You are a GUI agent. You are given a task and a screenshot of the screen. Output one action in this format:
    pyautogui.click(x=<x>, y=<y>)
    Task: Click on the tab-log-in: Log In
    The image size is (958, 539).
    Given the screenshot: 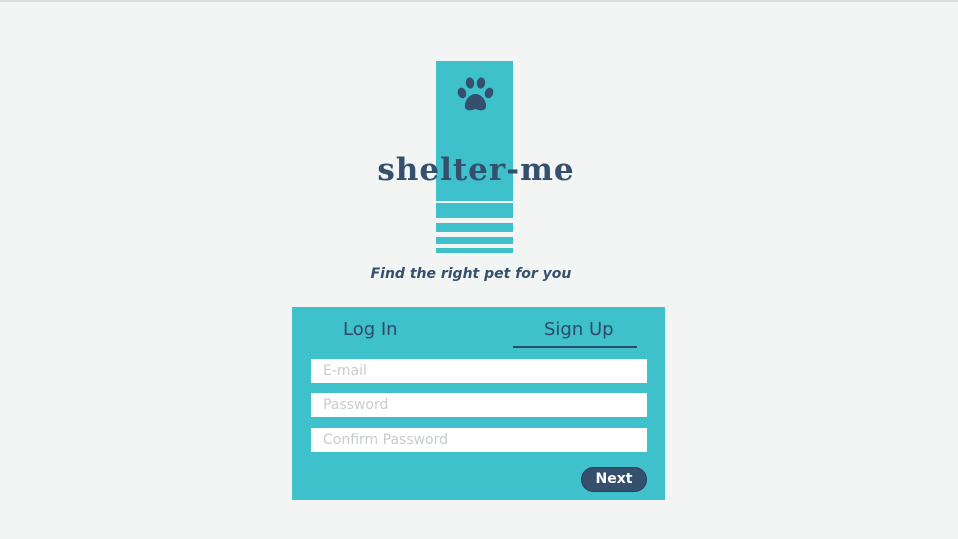 What is the action you would take?
    pyautogui.click(x=370, y=329)
    